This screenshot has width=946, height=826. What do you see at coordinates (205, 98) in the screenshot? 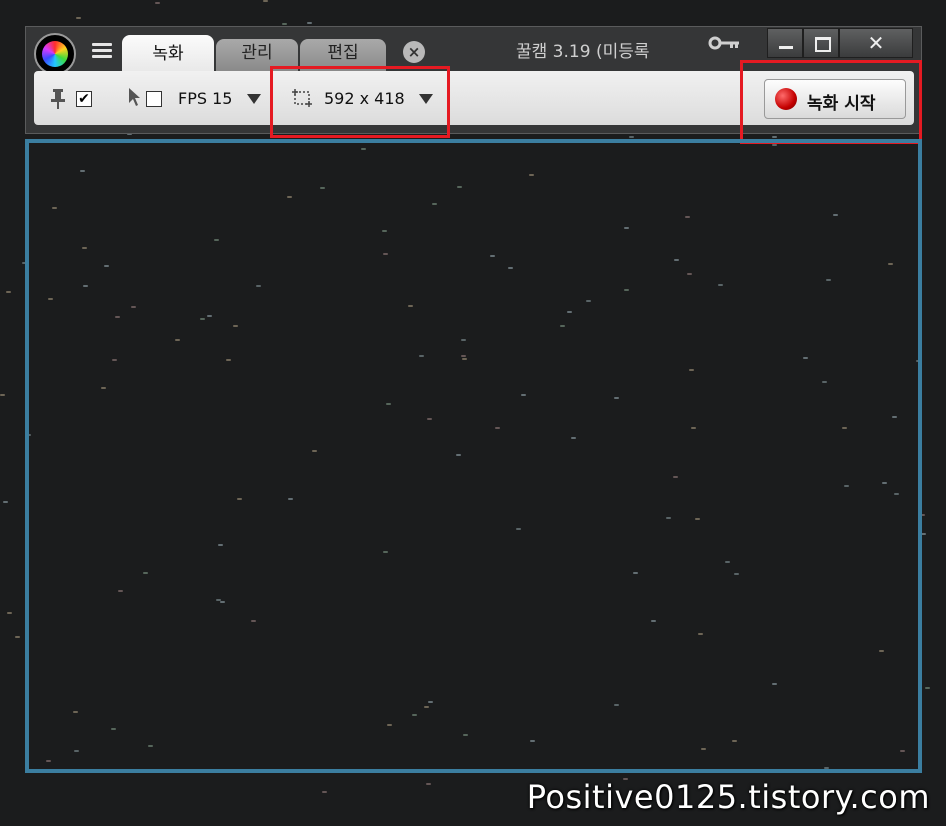
I see `fps-value: FPS 15` at bounding box center [205, 98].